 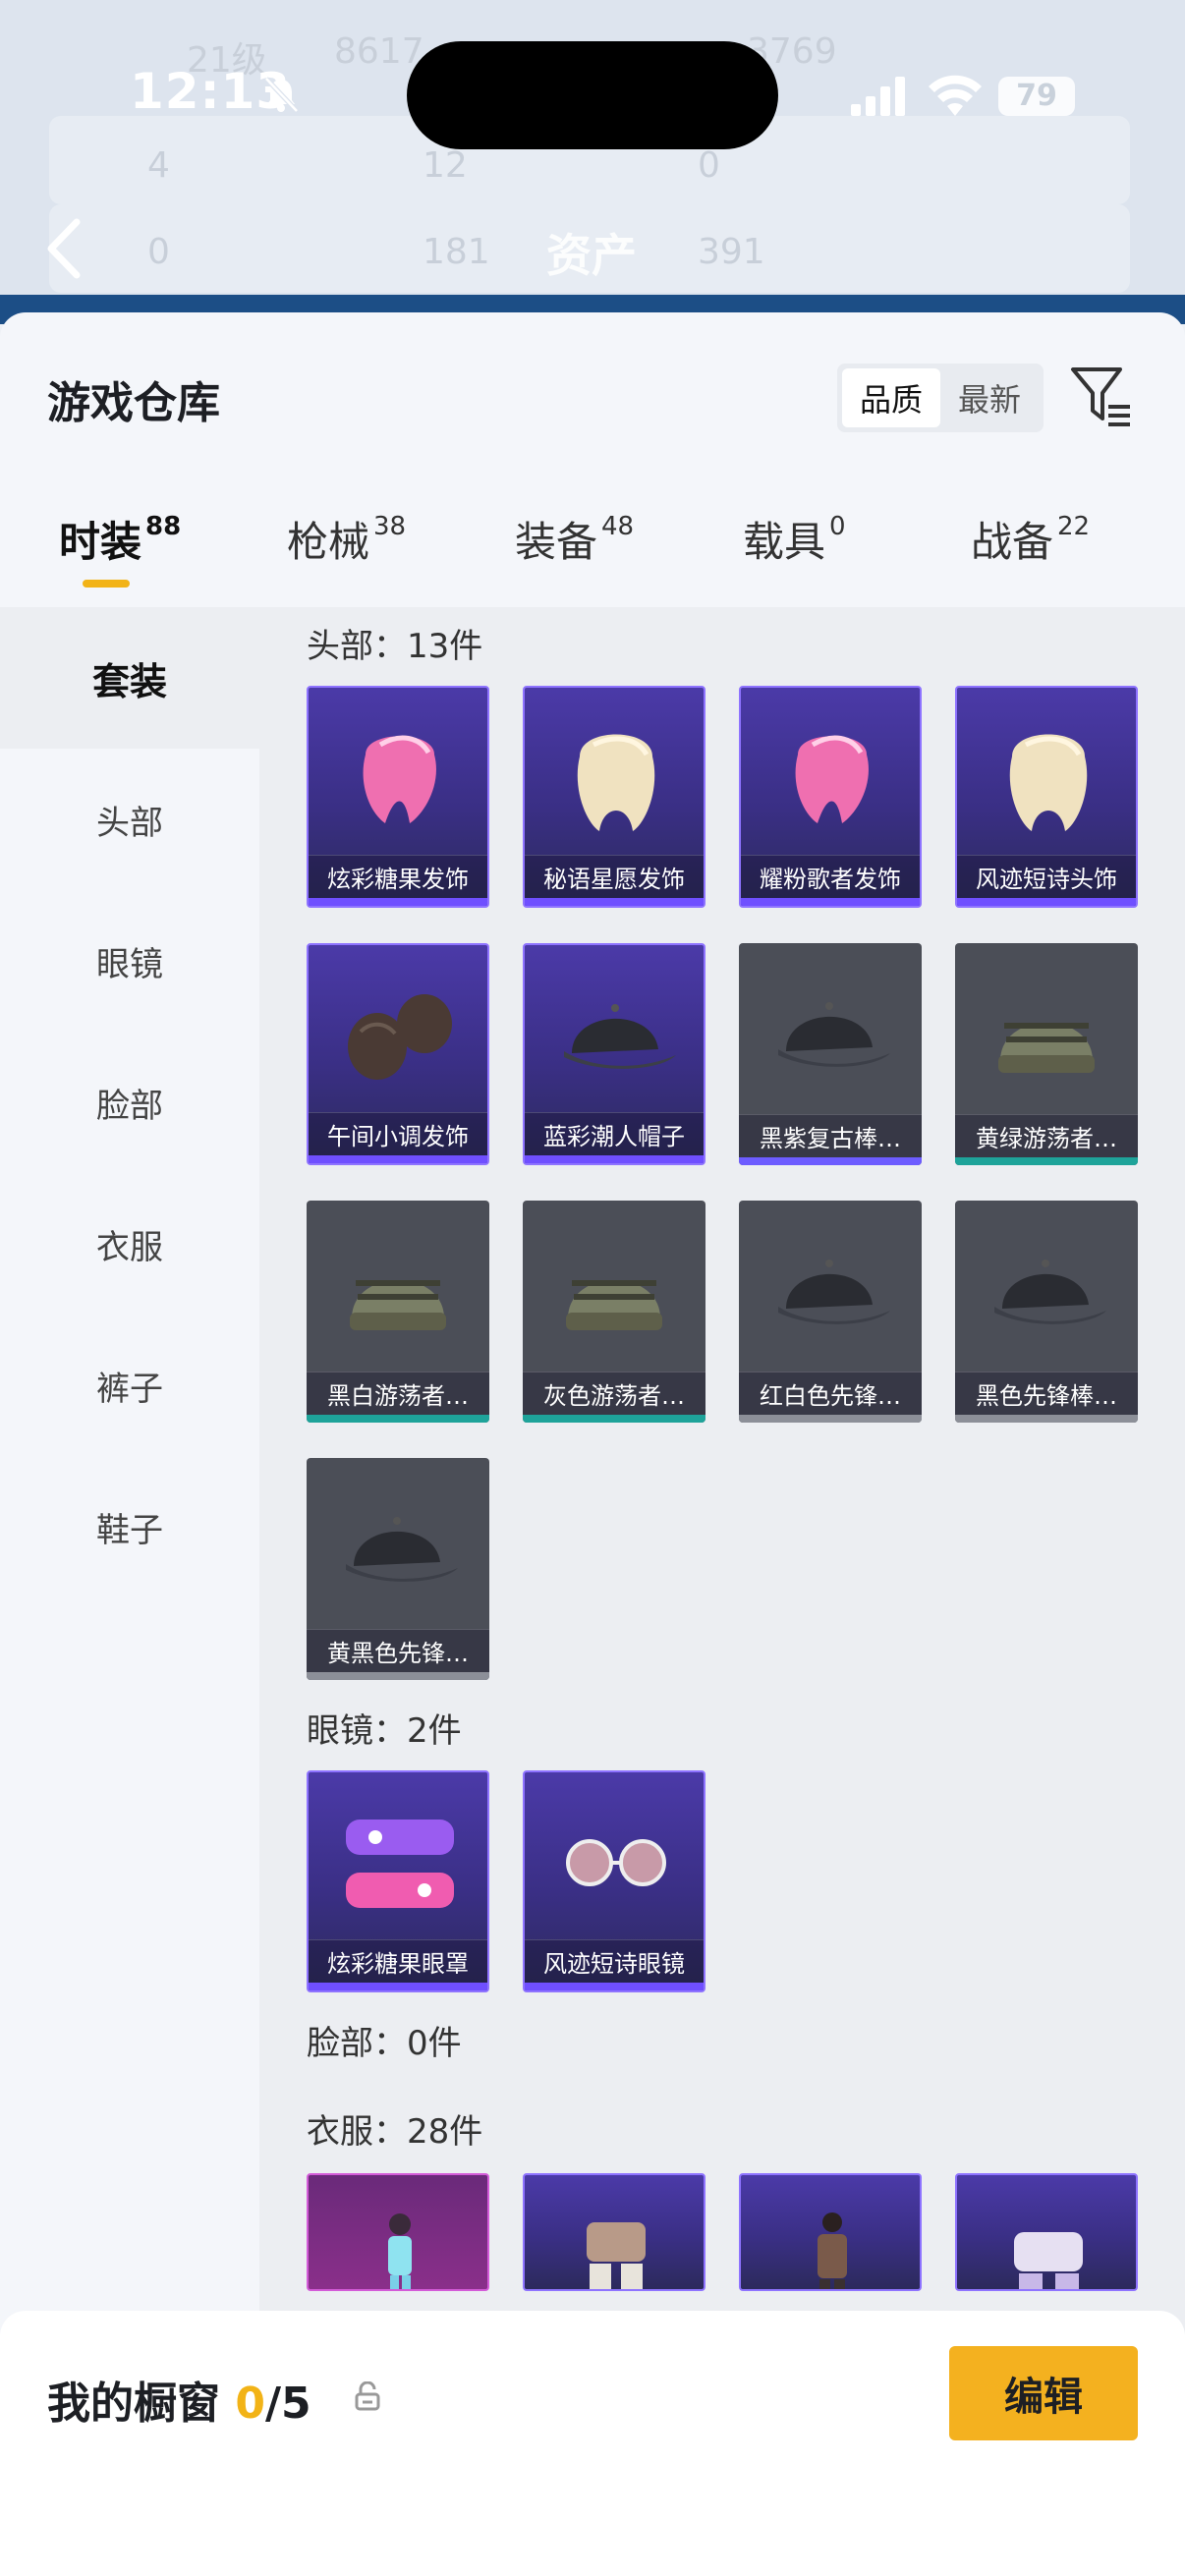 I want to click on sort-toggle: 品质 最新, so click(x=941, y=398).